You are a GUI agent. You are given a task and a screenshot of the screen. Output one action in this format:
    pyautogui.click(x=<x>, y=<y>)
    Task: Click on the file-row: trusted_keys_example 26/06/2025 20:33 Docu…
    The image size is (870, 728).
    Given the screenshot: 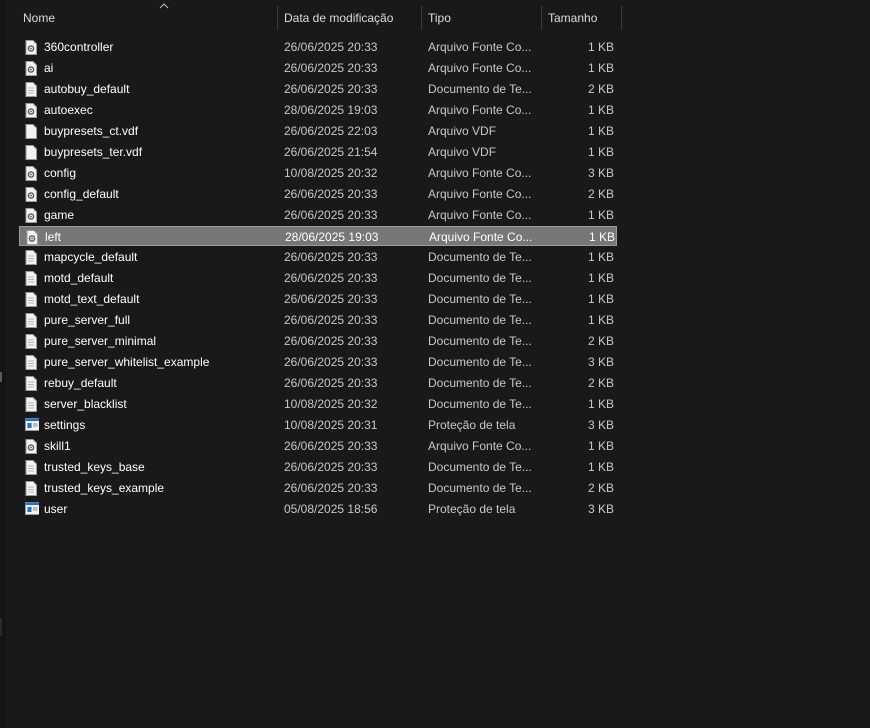 What is the action you would take?
    pyautogui.click(x=318, y=488)
    